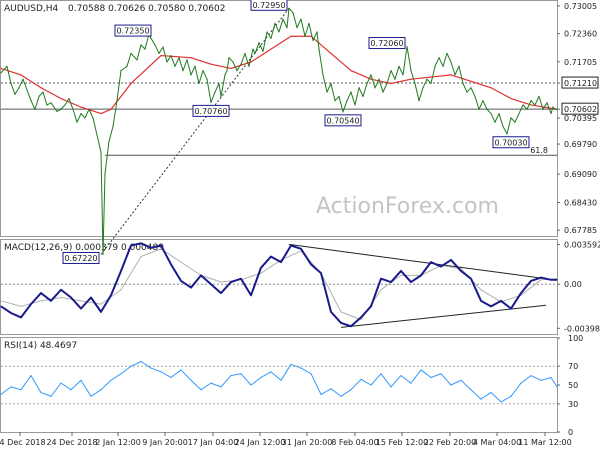  I want to click on rsi-tick-label: 0, so click(570, 432).